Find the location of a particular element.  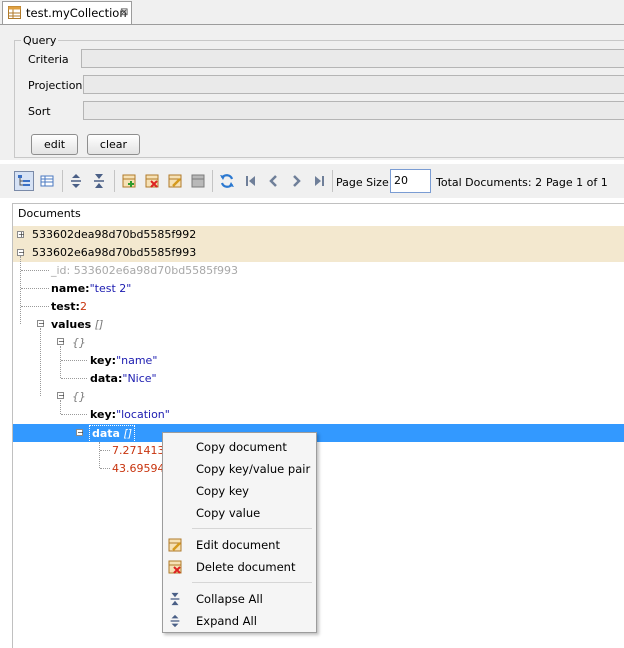

last-page-button is located at coordinates (319, 181).